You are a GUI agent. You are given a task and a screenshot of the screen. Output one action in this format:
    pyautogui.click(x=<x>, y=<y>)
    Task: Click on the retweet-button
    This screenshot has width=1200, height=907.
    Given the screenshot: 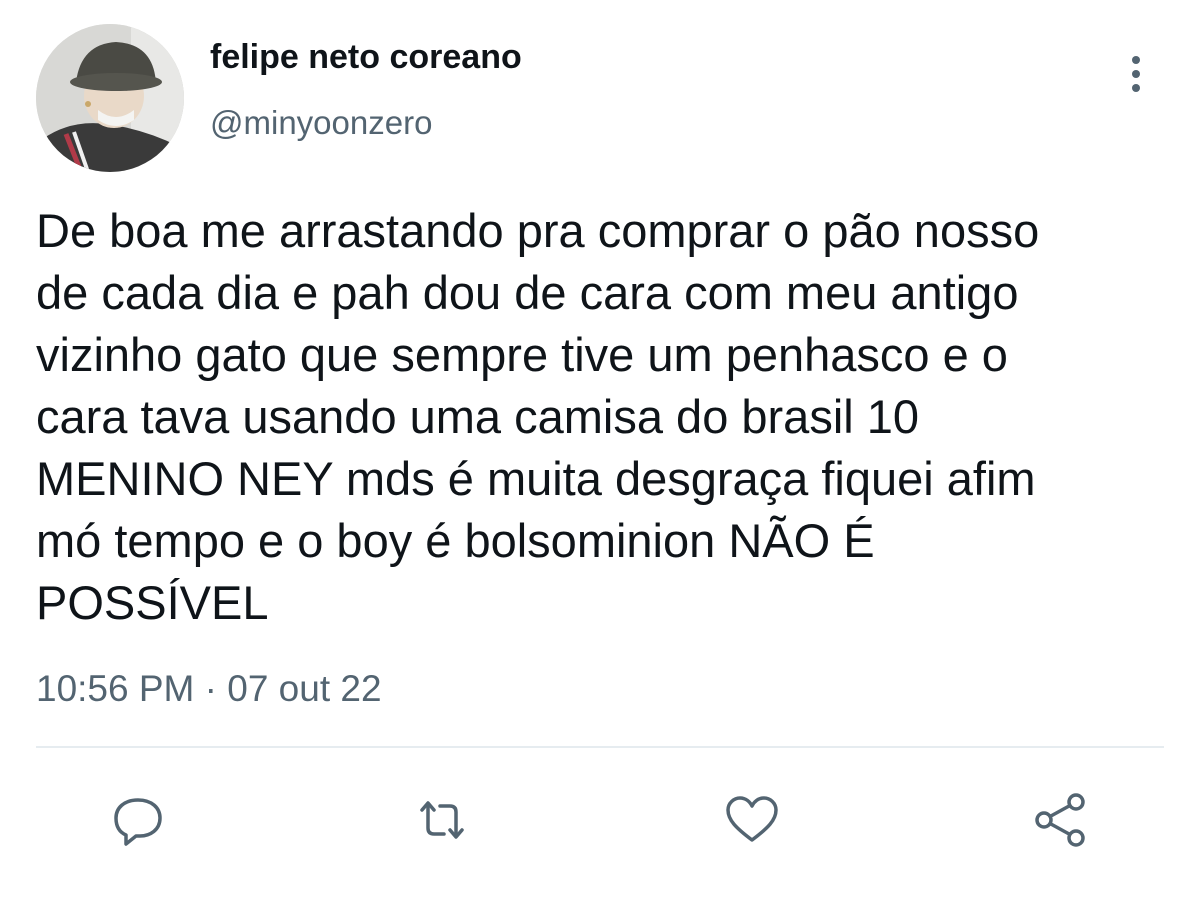 What is the action you would take?
    pyautogui.click(x=442, y=820)
    